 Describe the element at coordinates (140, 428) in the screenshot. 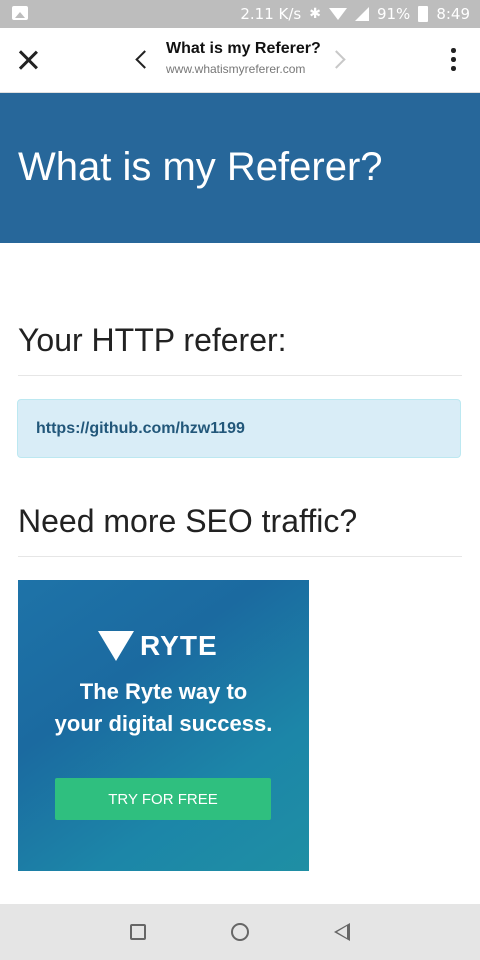

I see `referer-value: https://github.com/hzw1199` at that location.